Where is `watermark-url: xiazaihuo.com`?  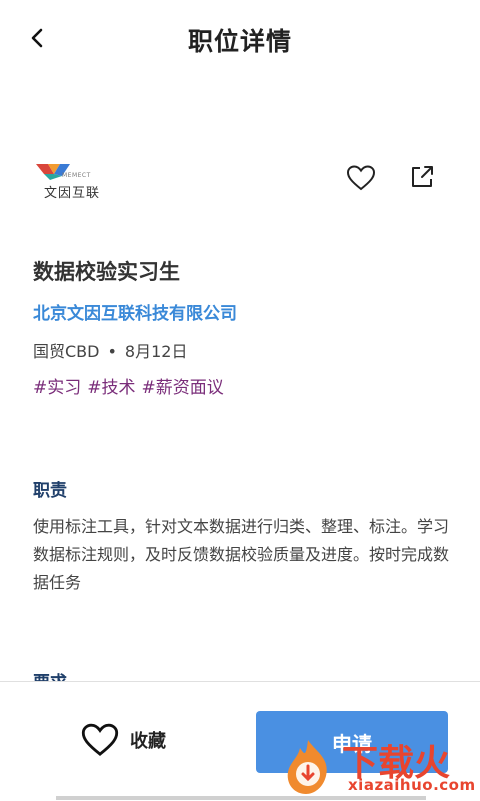
watermark-url: xiazaihuo.com is located at coordinates (412, 785).